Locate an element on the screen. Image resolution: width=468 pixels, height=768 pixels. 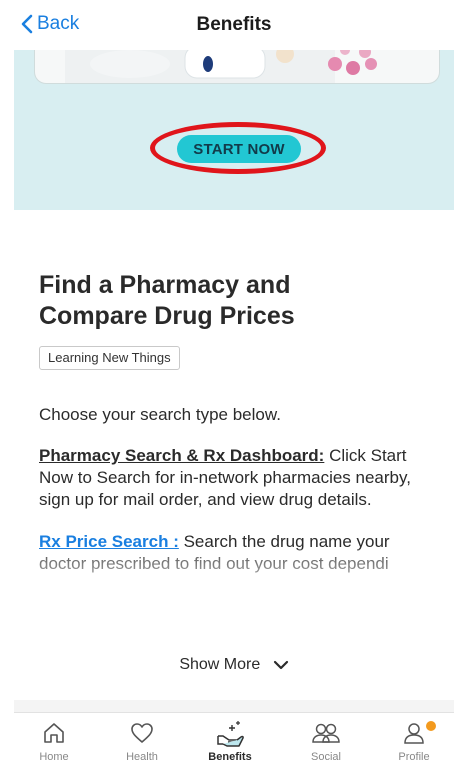
highlight-ring: START NOW is located at coordinates (238, 148).